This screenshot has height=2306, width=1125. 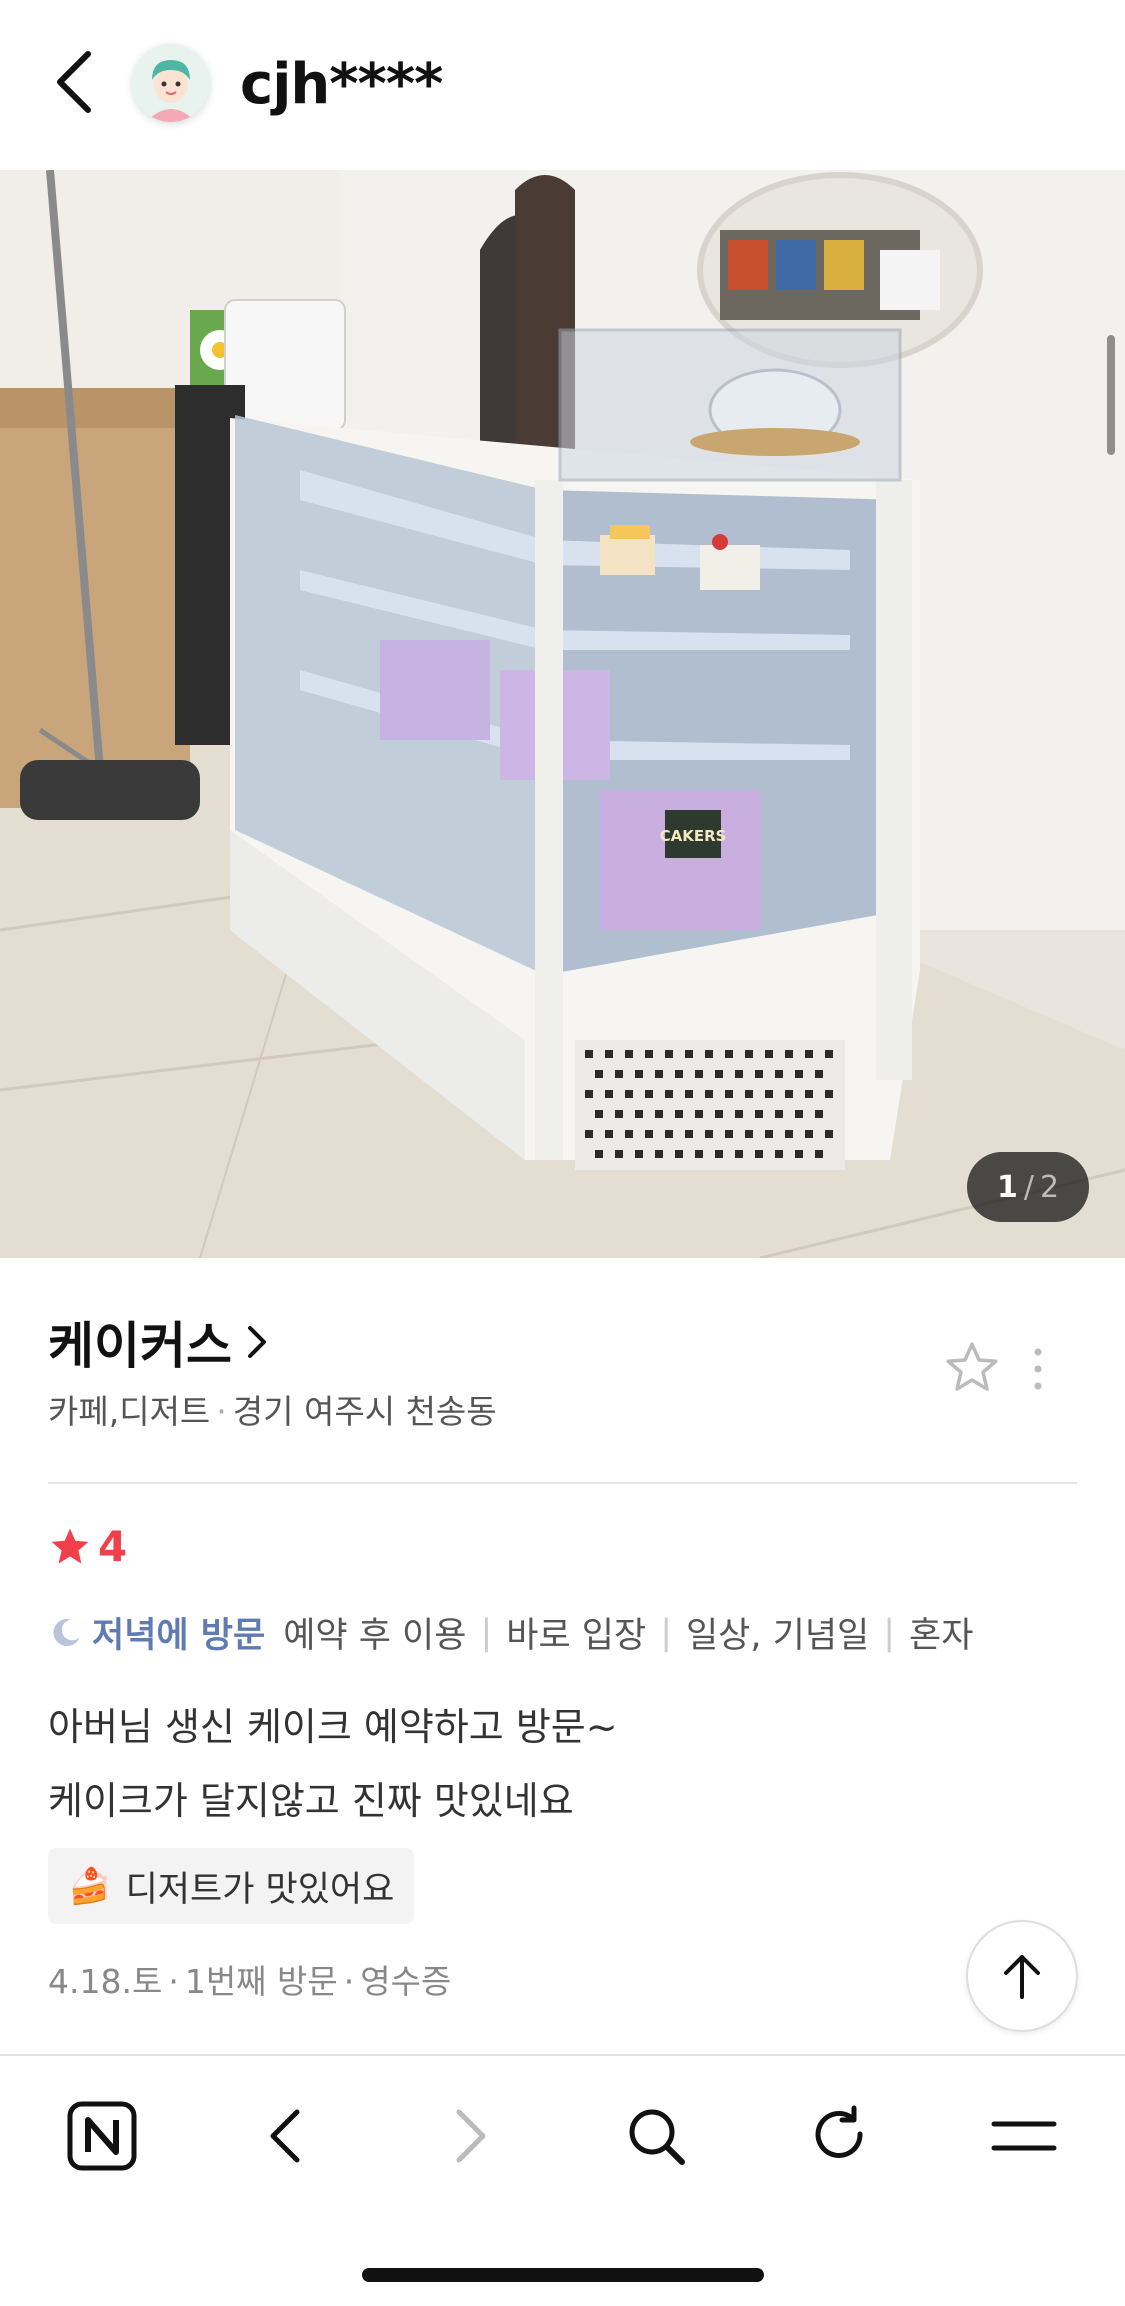 I want to click on menu-button, so click(x=1024, y=2136).